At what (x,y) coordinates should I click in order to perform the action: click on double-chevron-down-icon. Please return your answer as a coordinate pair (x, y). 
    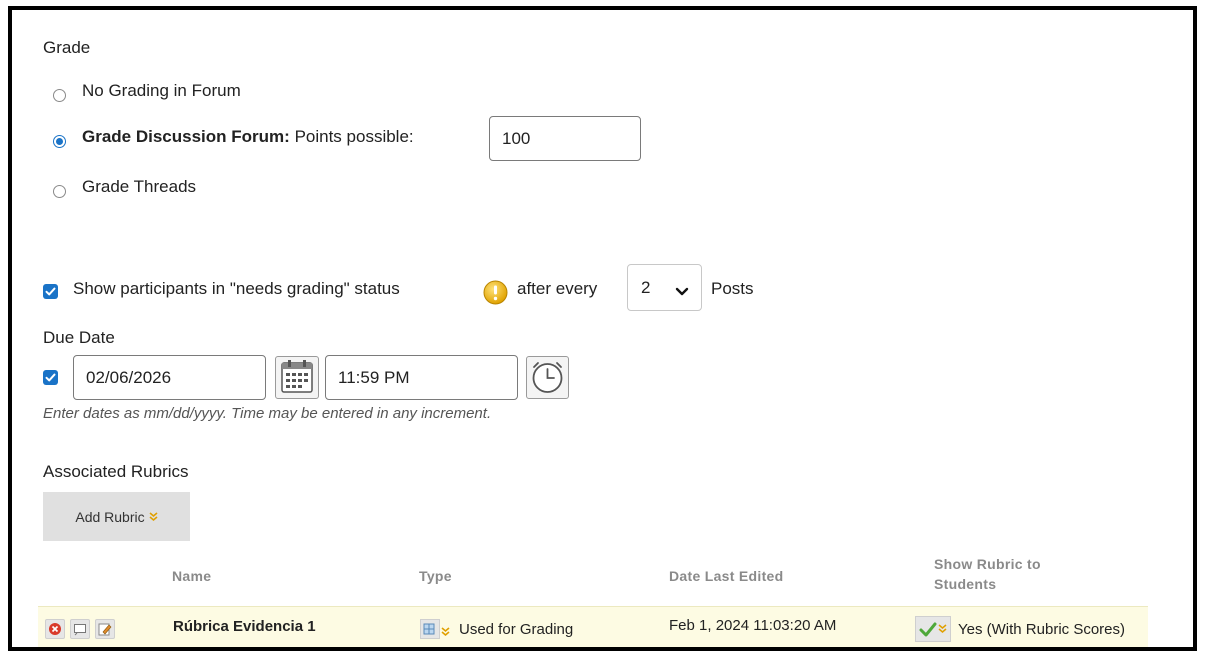
    Looking at the image, I should click on (153, 517).